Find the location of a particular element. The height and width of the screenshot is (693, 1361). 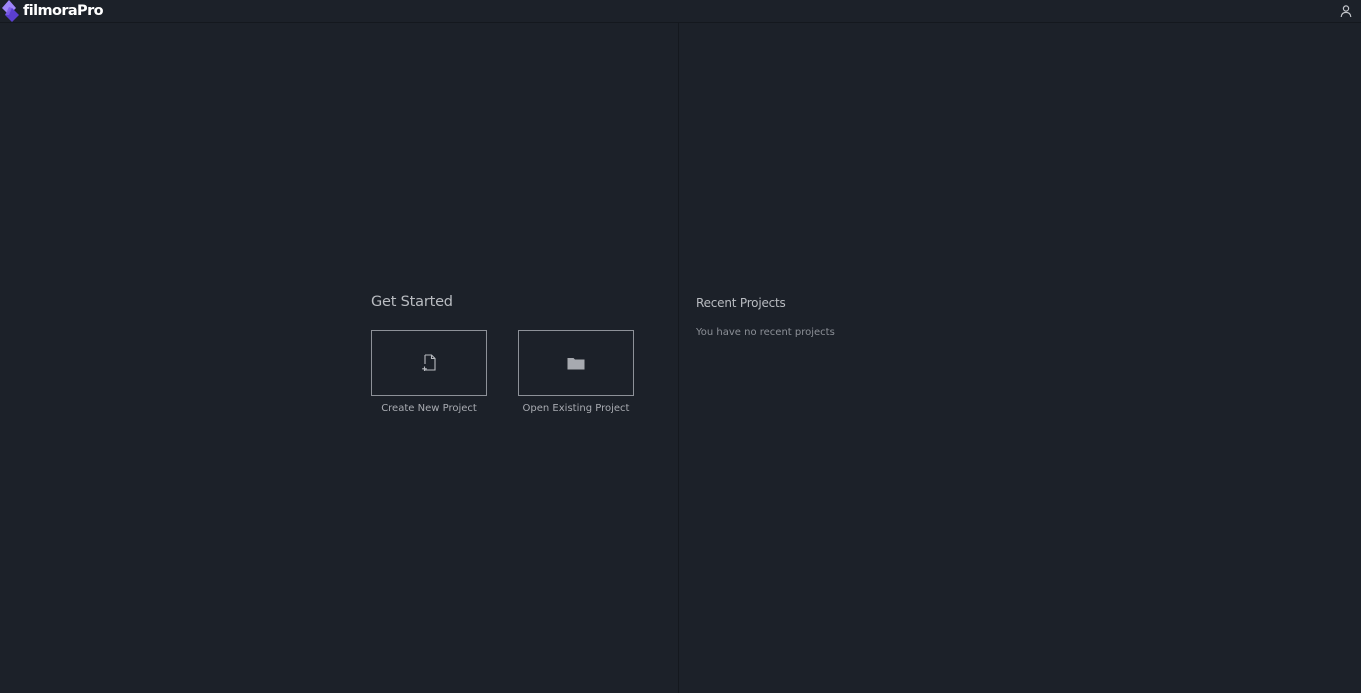

new-file-icon is located at coordinates (429, 362).